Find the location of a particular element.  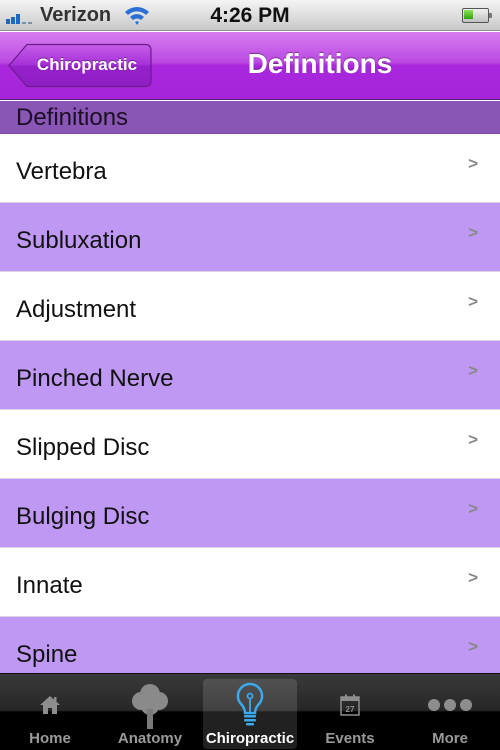

calendar-icon: 27 is located at coordinates (350, 705).